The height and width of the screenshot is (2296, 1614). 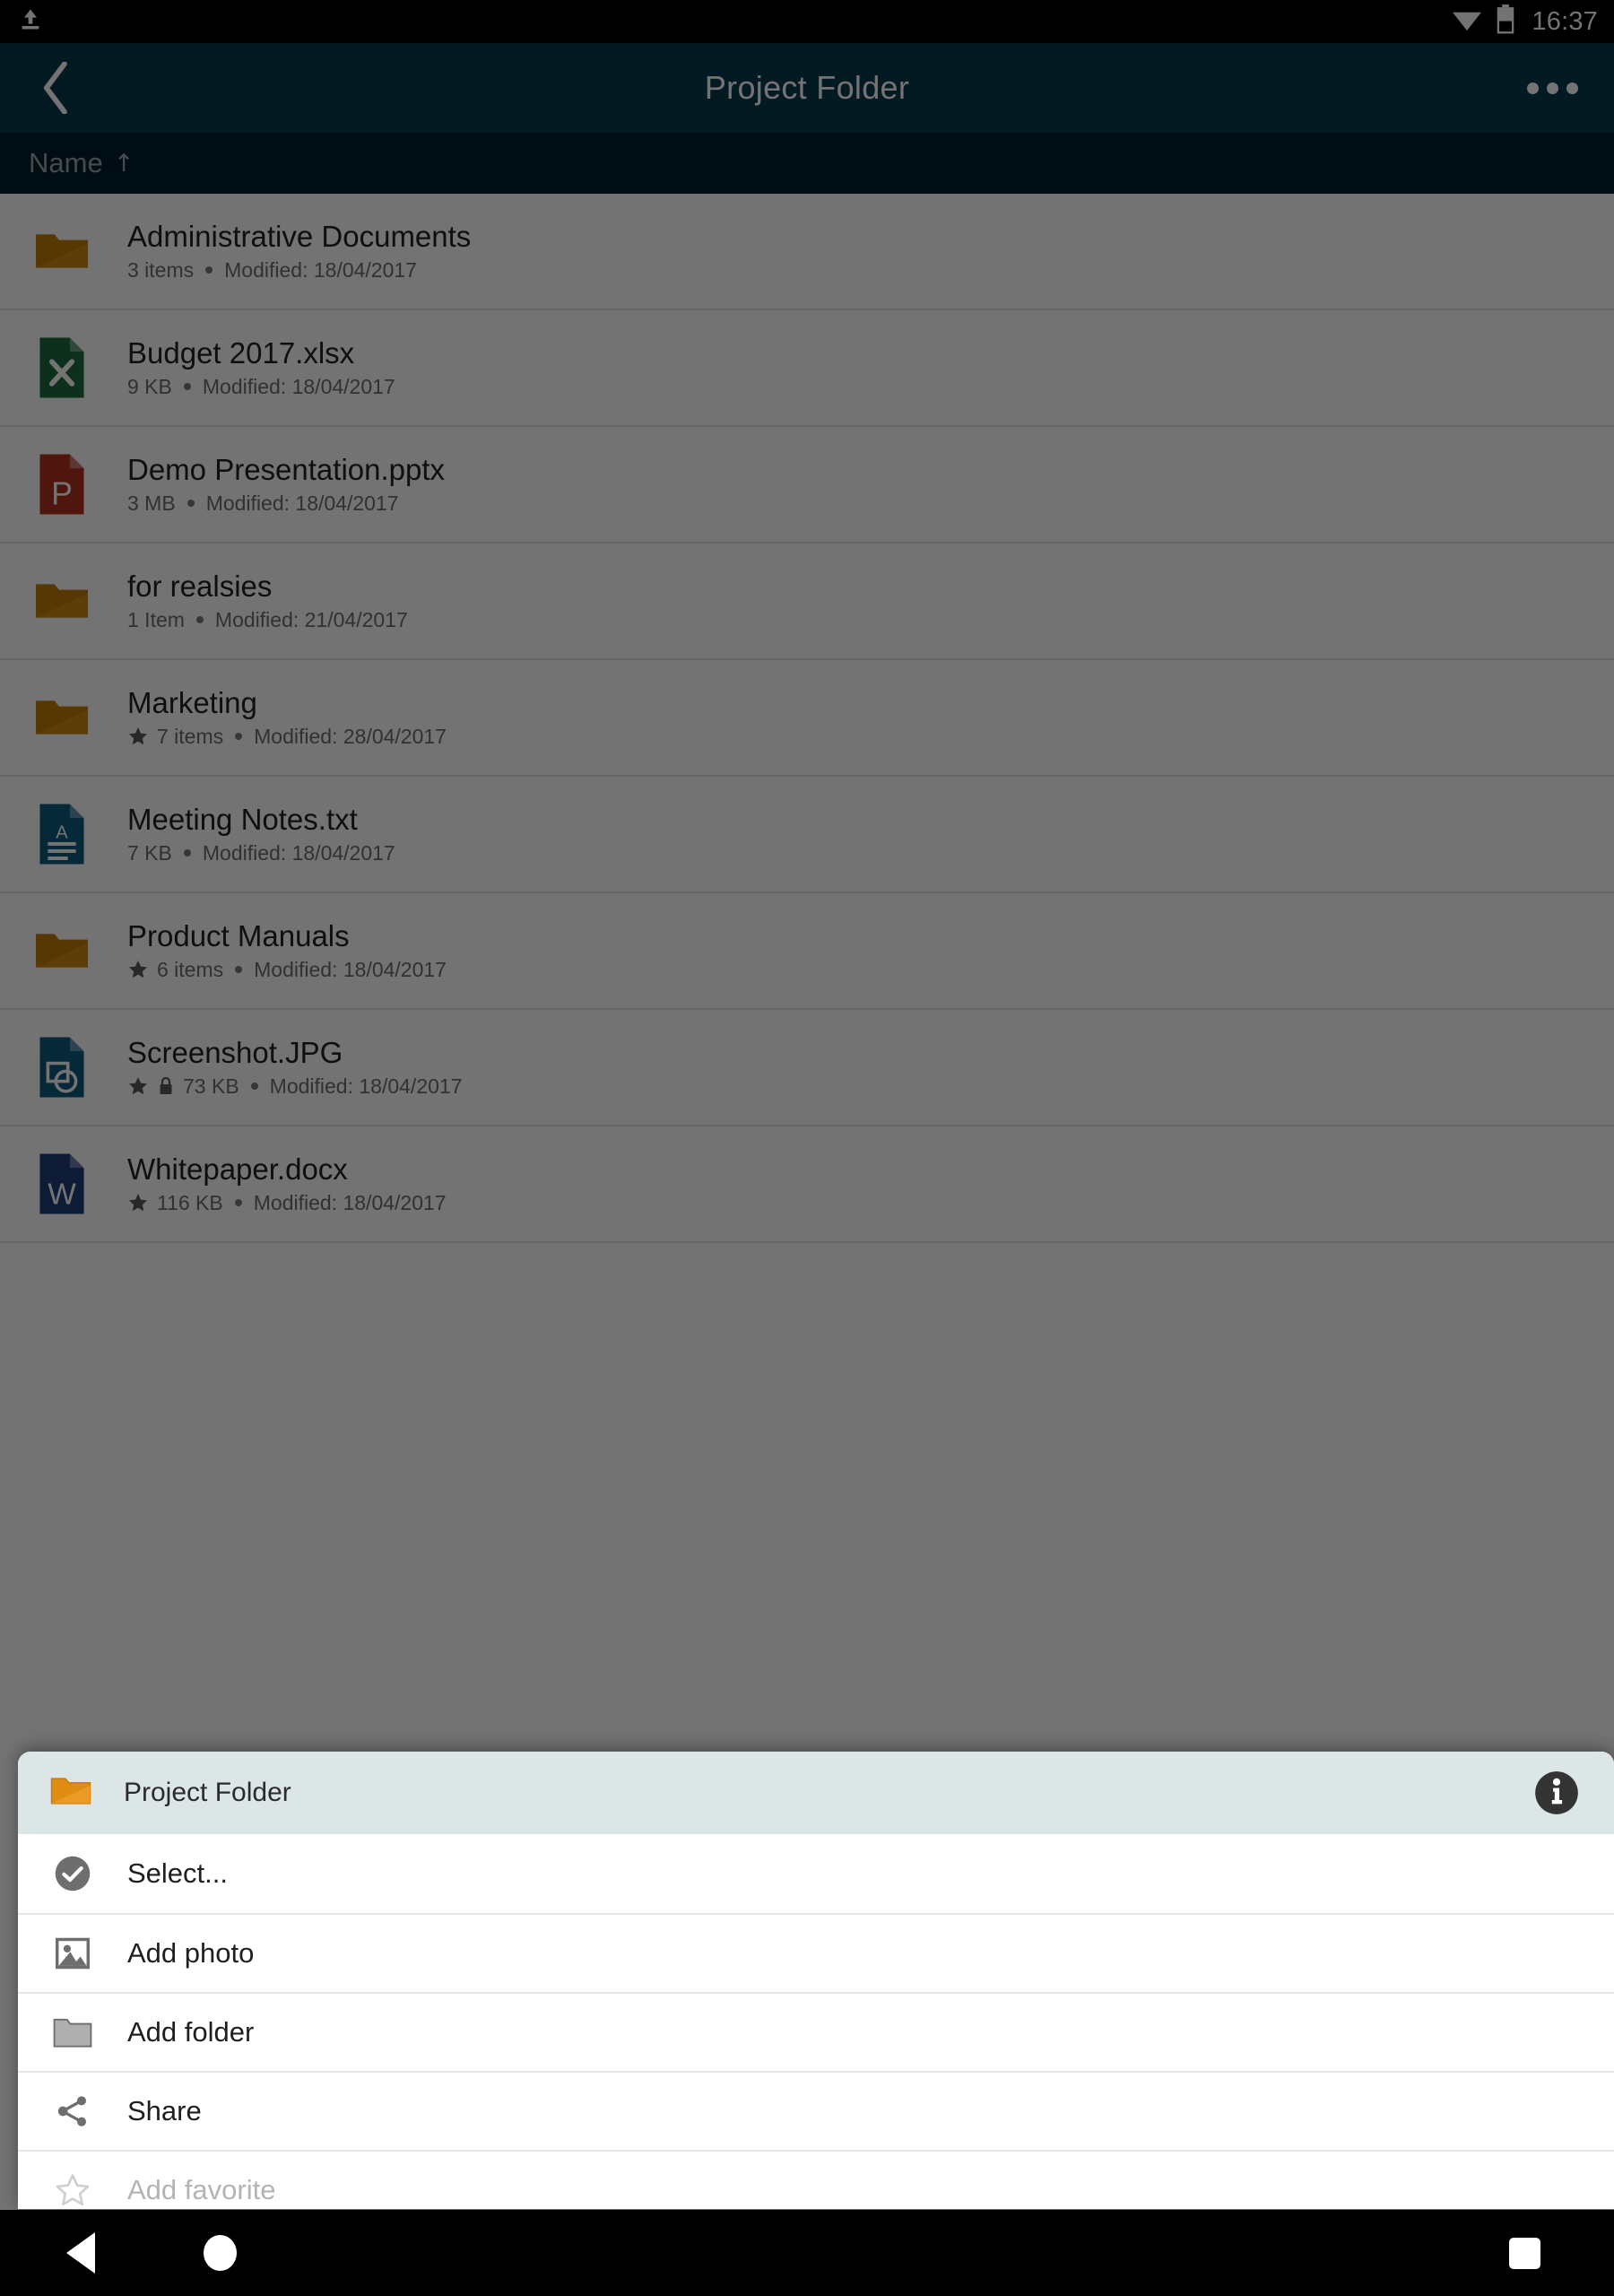 I want to click on info-button, so click(x=1557, y=1793).